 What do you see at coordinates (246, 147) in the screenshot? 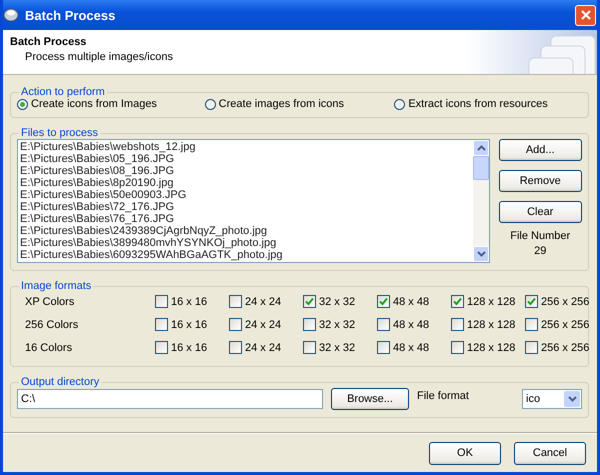
I see `file-list-item: E:\Pictures\Babies\webshots_12.jpg` at bounding box center [246, 147].